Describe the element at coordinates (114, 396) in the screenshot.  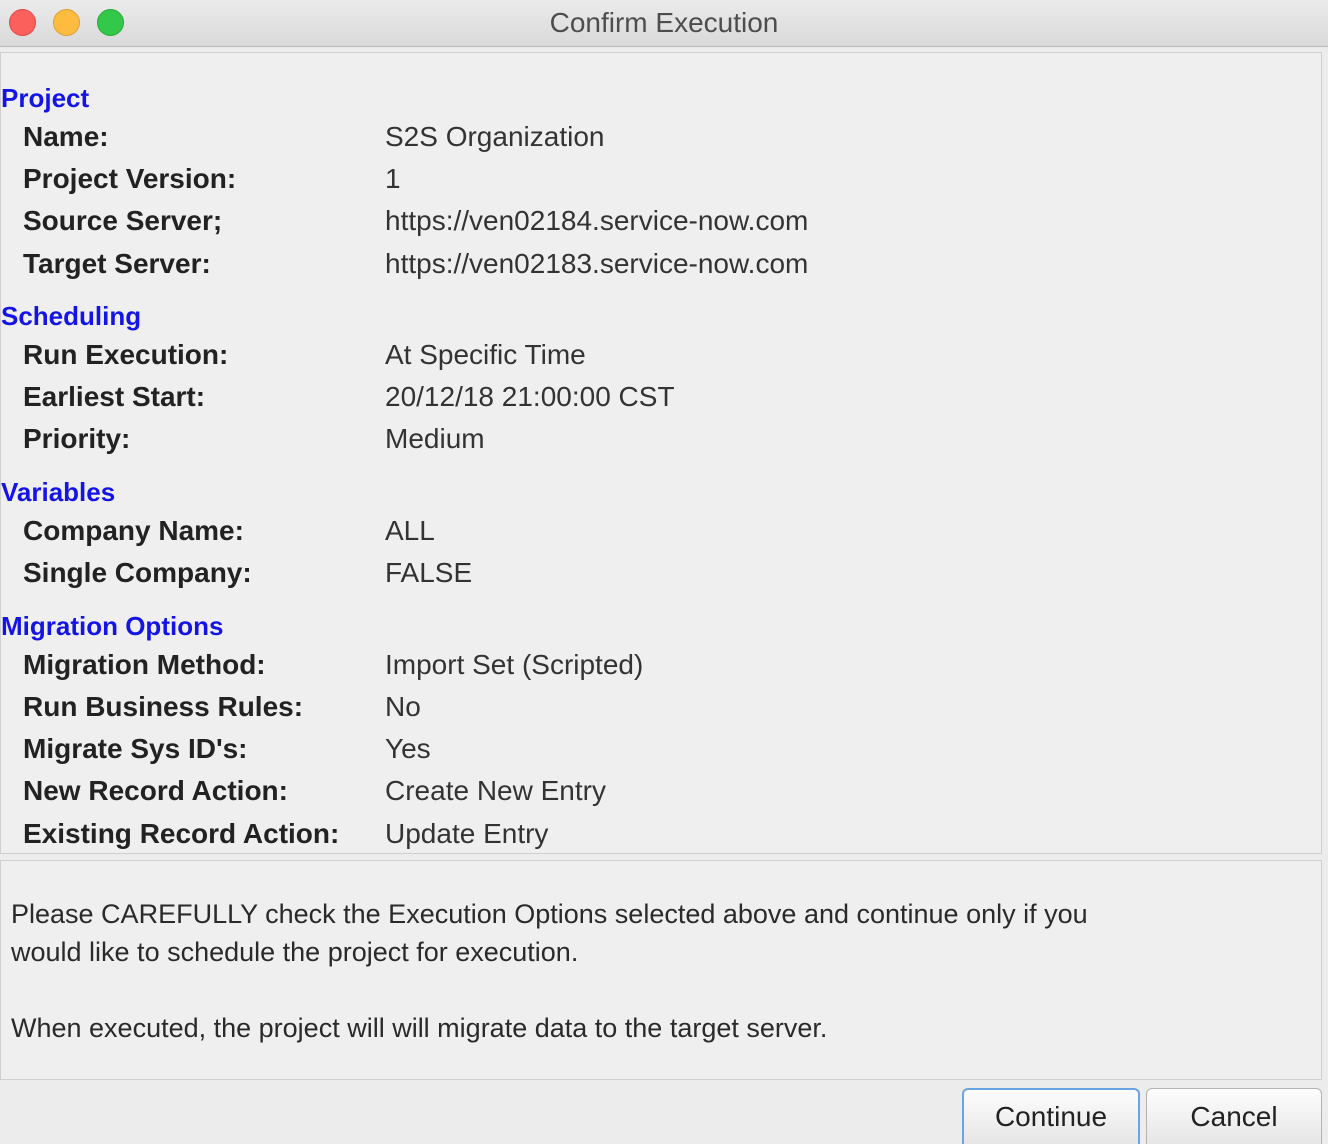
I see `detail-label: Earliest Start:` at that location.